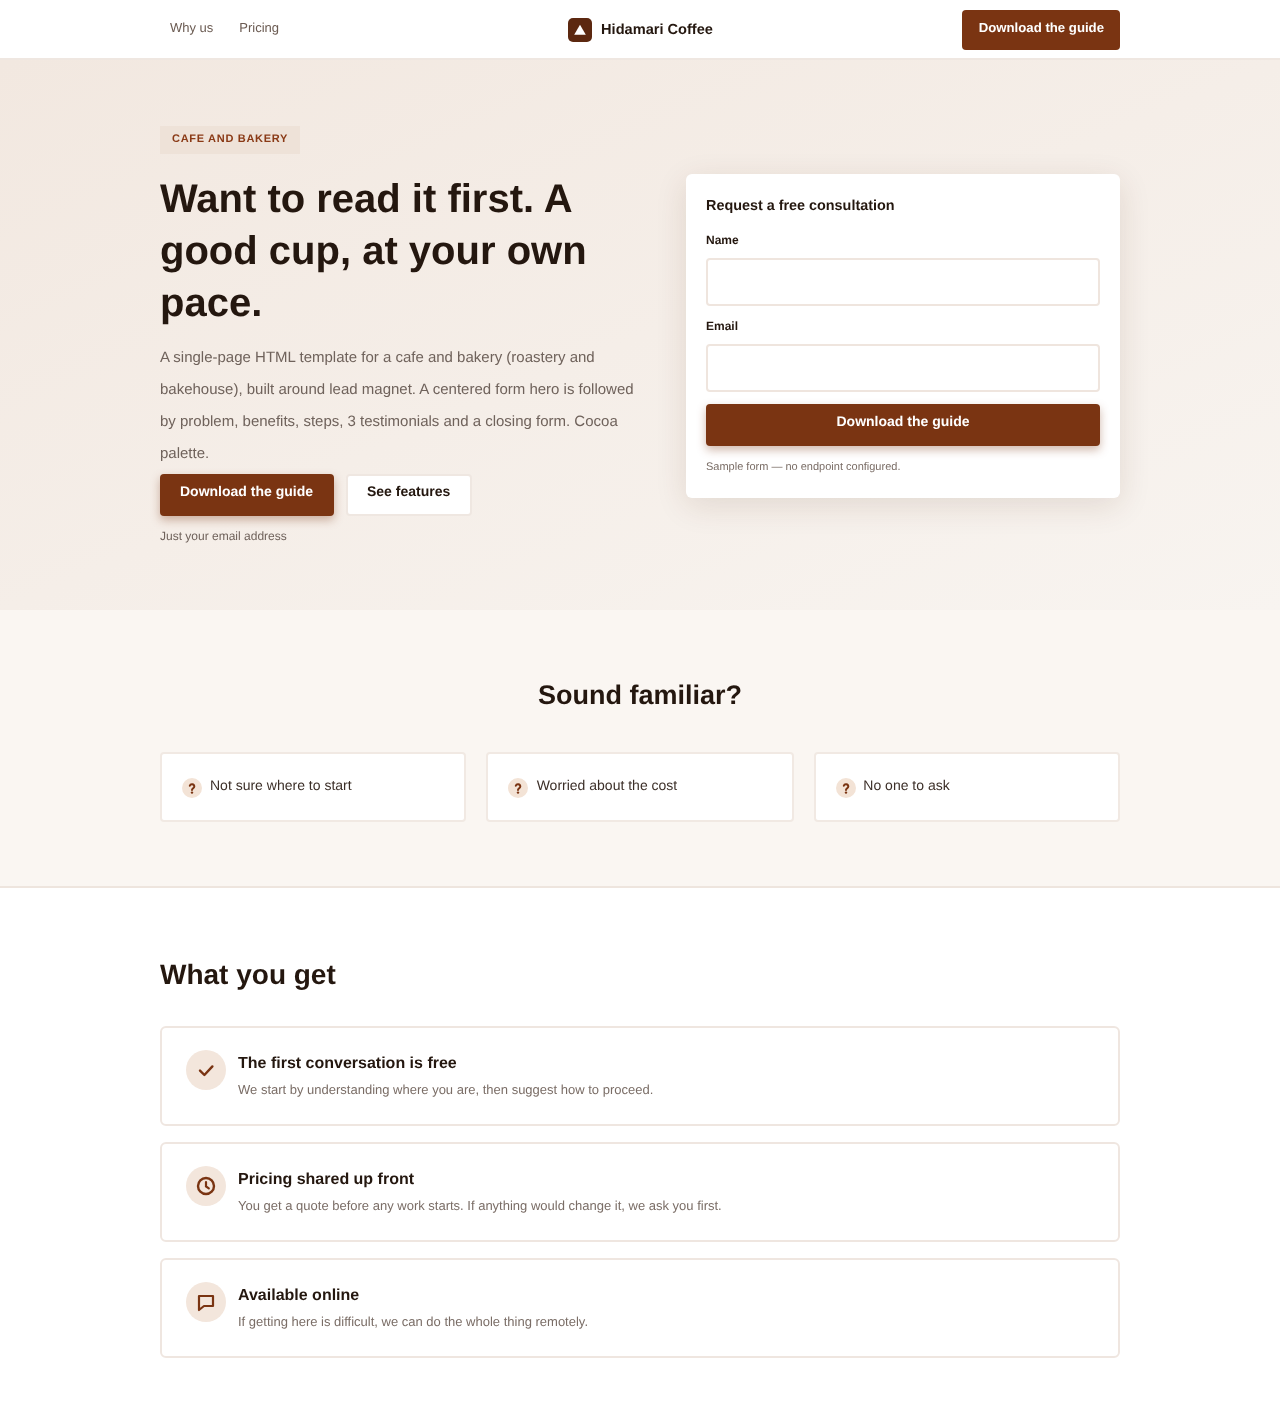 The image size is (1280, 1422). Describe the element at coordinates (300, 1296) in the screenshot. I see `benefit-title: Available online` at that location.